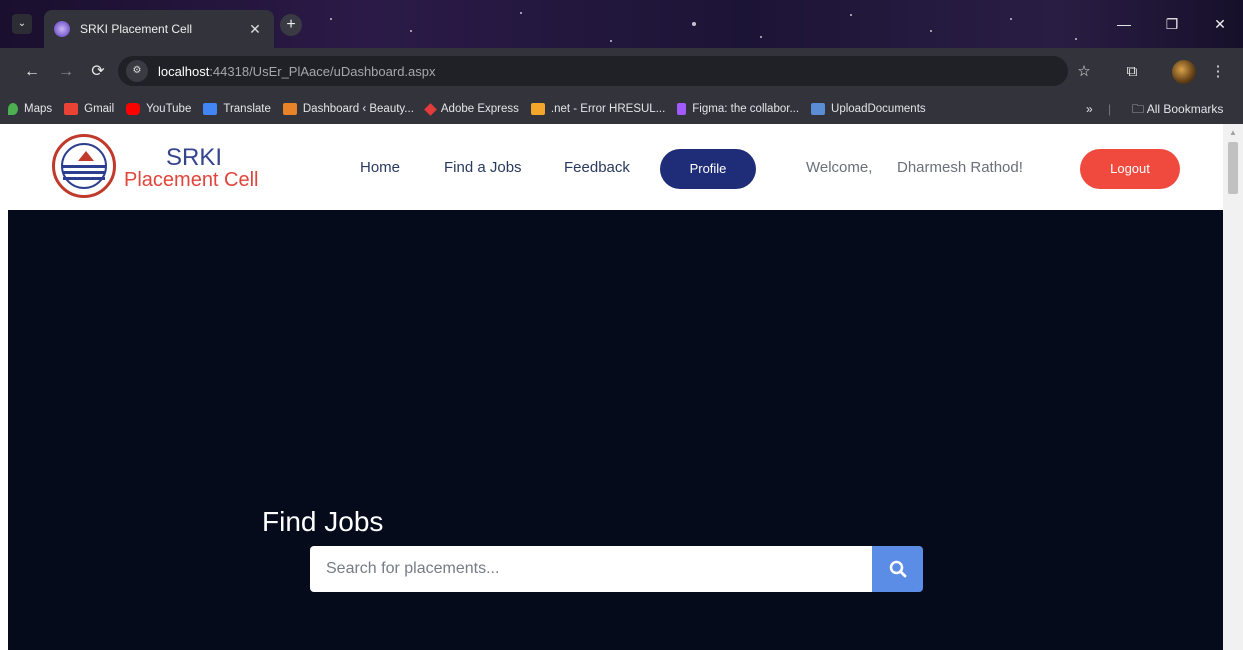 The height and width of the screenshot is (650, 1243). I want to click on browser-tab-strip: ⌄ SRKI Placement Cell ✕ + — ❐ ✕, so click(621, 24).